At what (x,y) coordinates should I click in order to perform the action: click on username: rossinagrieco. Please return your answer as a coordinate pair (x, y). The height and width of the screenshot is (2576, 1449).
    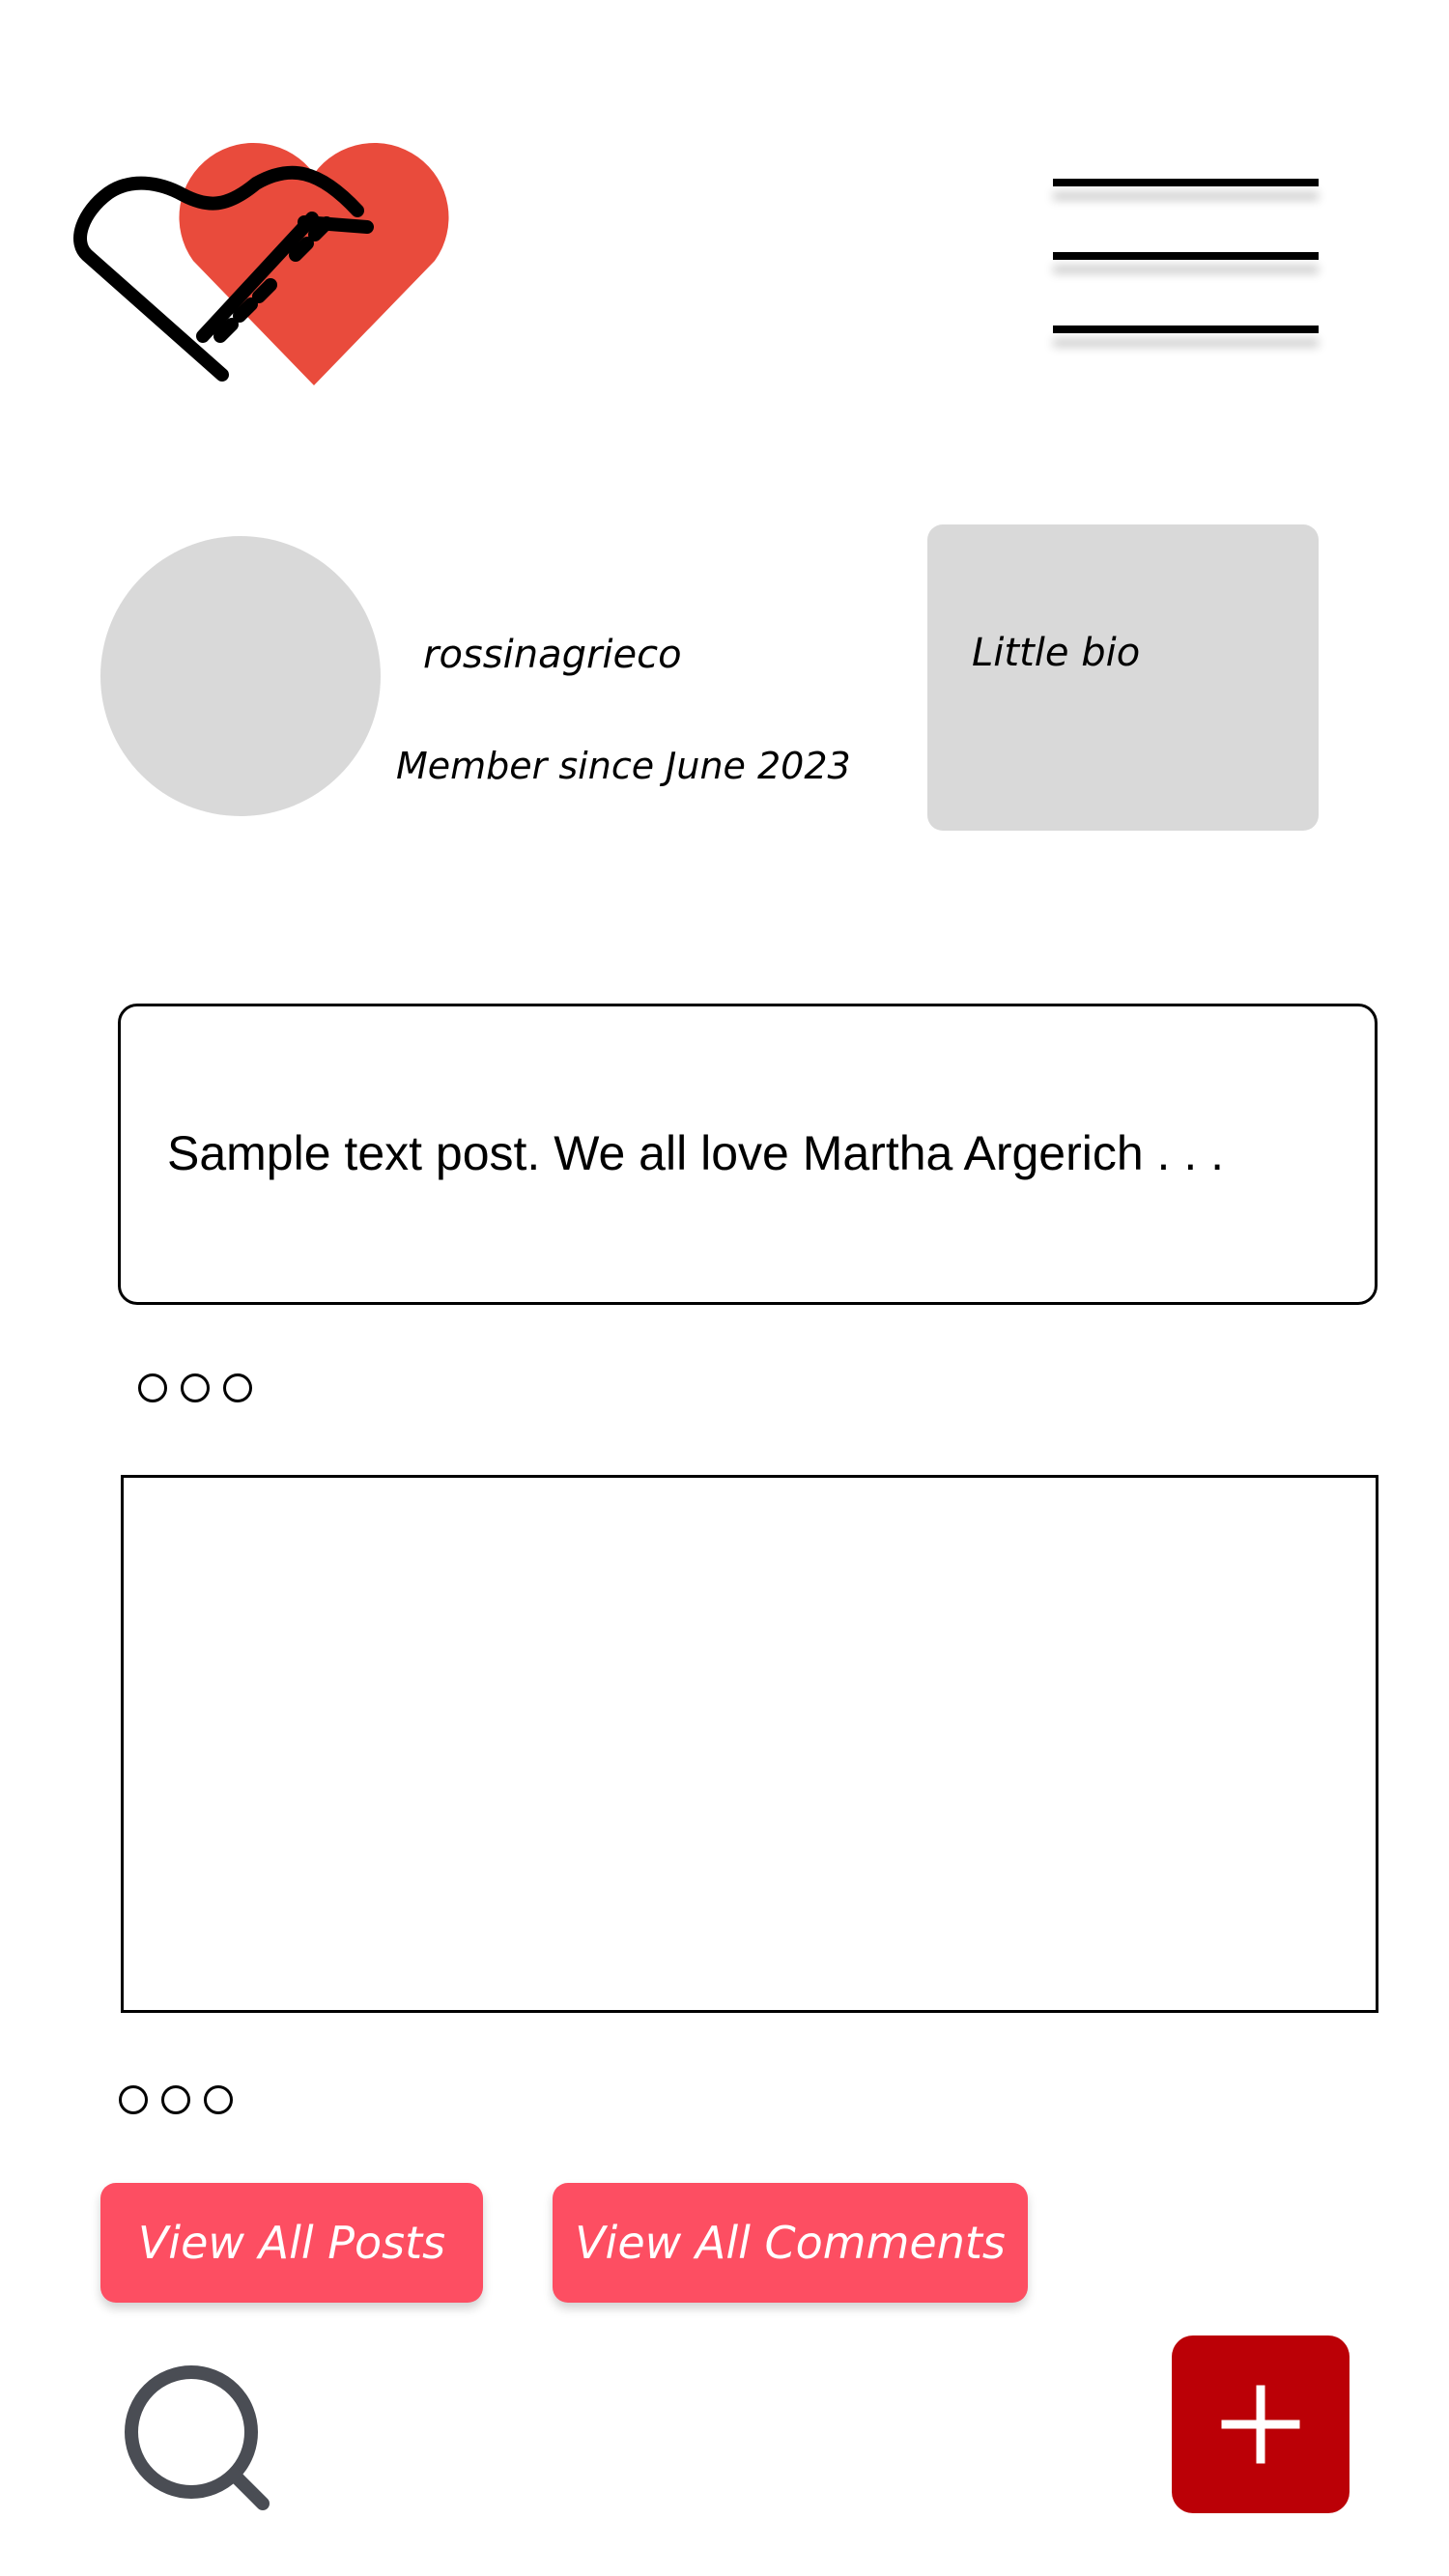
    Looking at the image, I should click on (552, 655).